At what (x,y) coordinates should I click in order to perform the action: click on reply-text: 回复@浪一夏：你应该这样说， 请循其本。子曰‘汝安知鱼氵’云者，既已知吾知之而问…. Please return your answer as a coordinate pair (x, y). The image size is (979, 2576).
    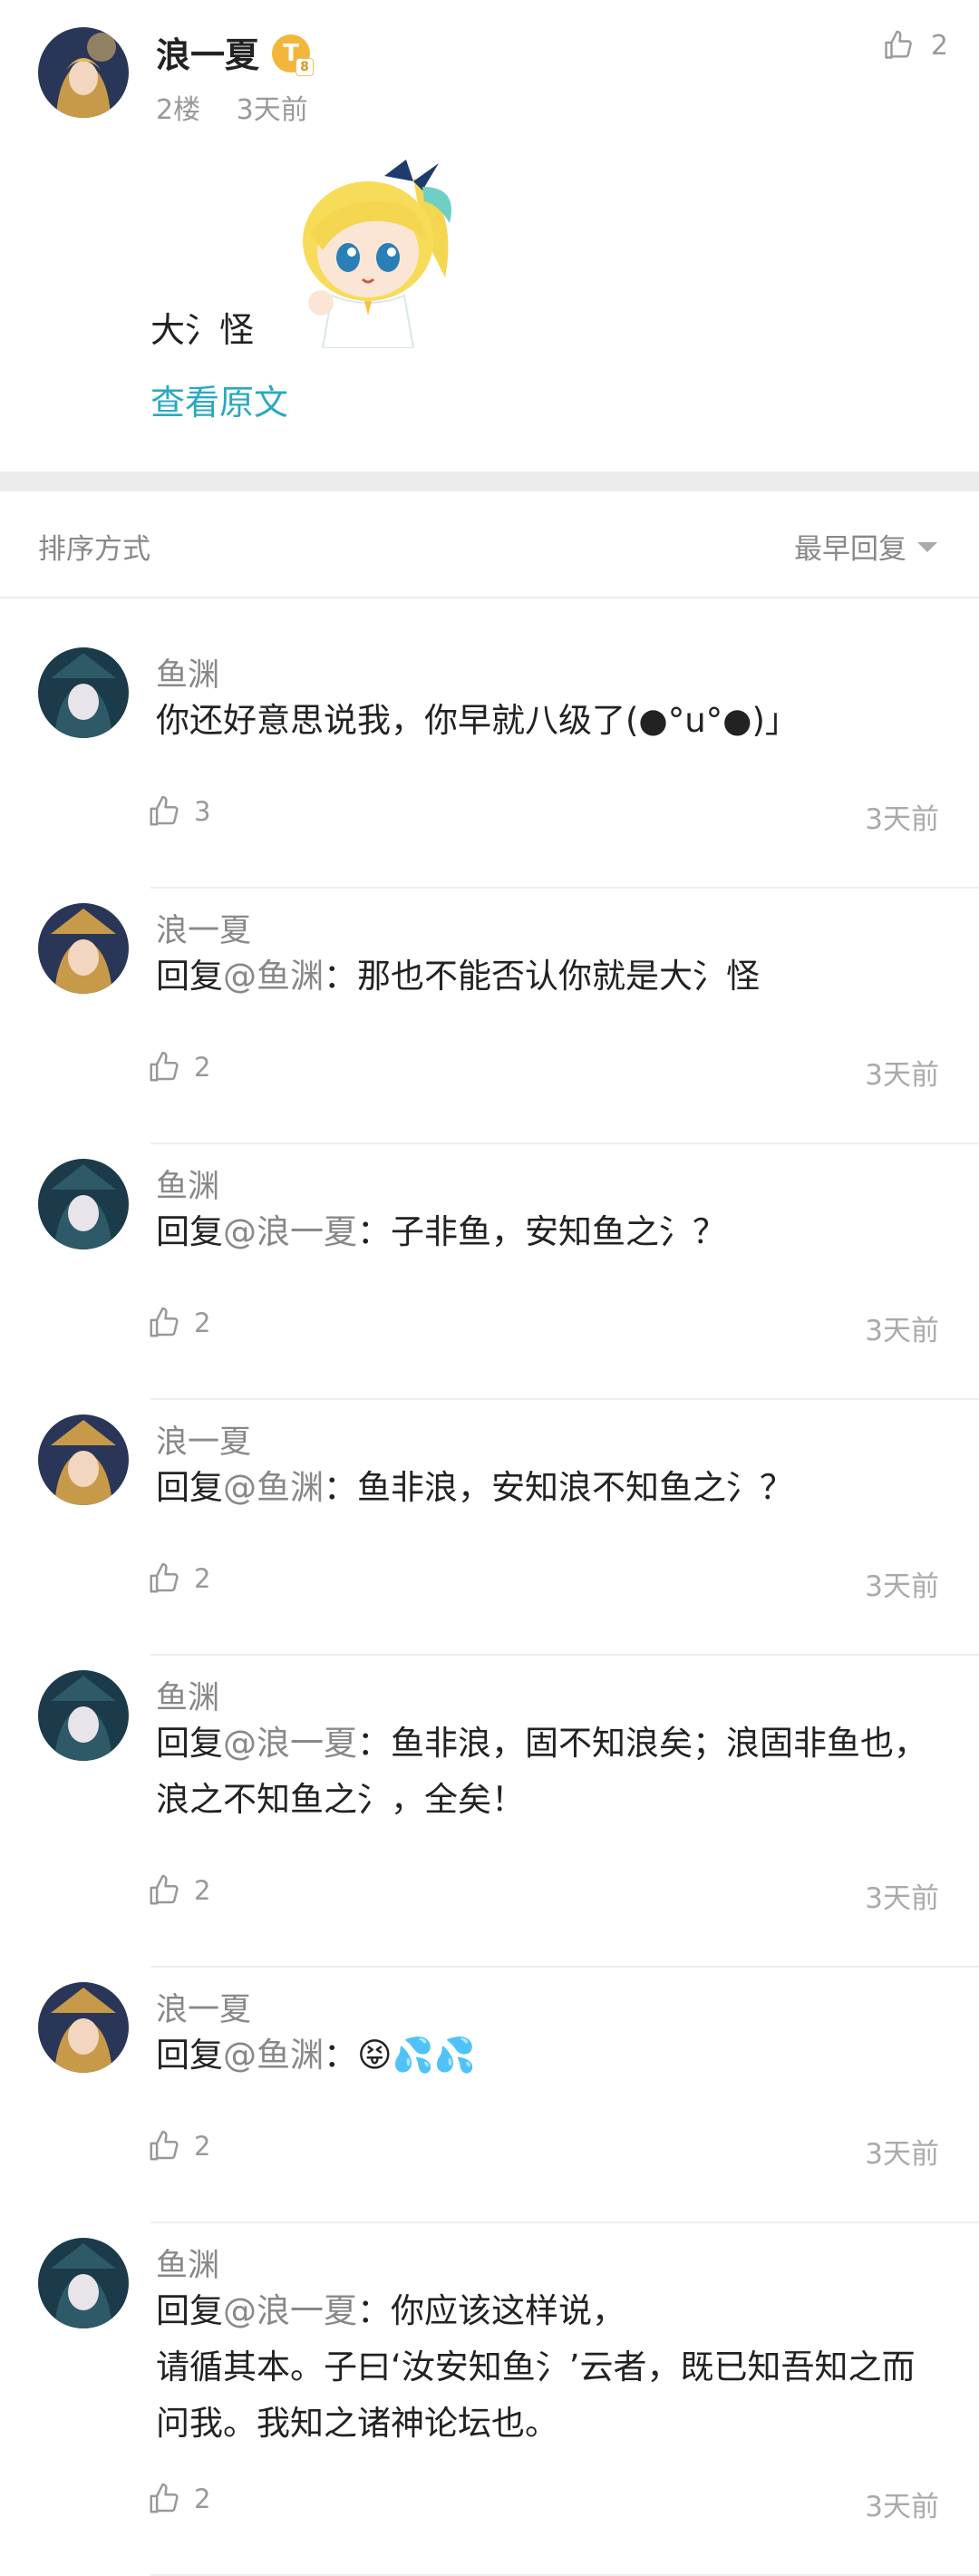
    Looking at the image, I should click on (545, 2367).